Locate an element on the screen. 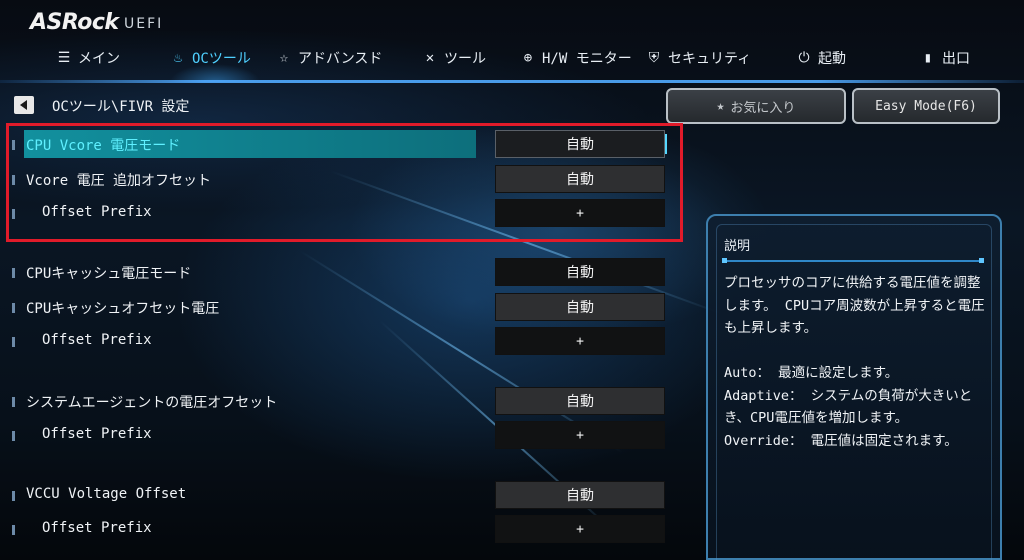 The image size is (1024, 560). tab-label: H/W モニター is located at coordinates (587, 59).